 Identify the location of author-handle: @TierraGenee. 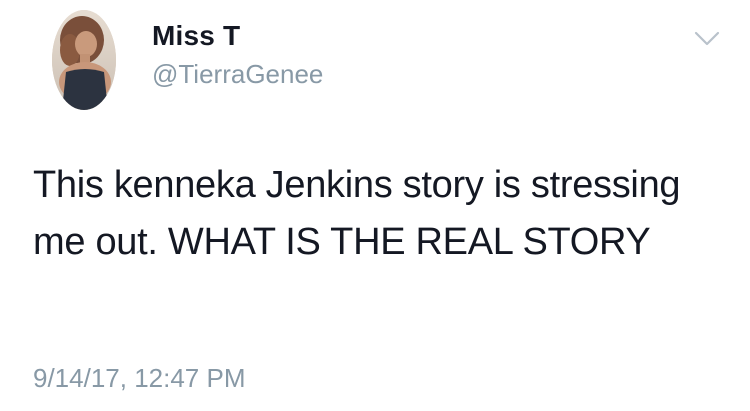
(237, 74).